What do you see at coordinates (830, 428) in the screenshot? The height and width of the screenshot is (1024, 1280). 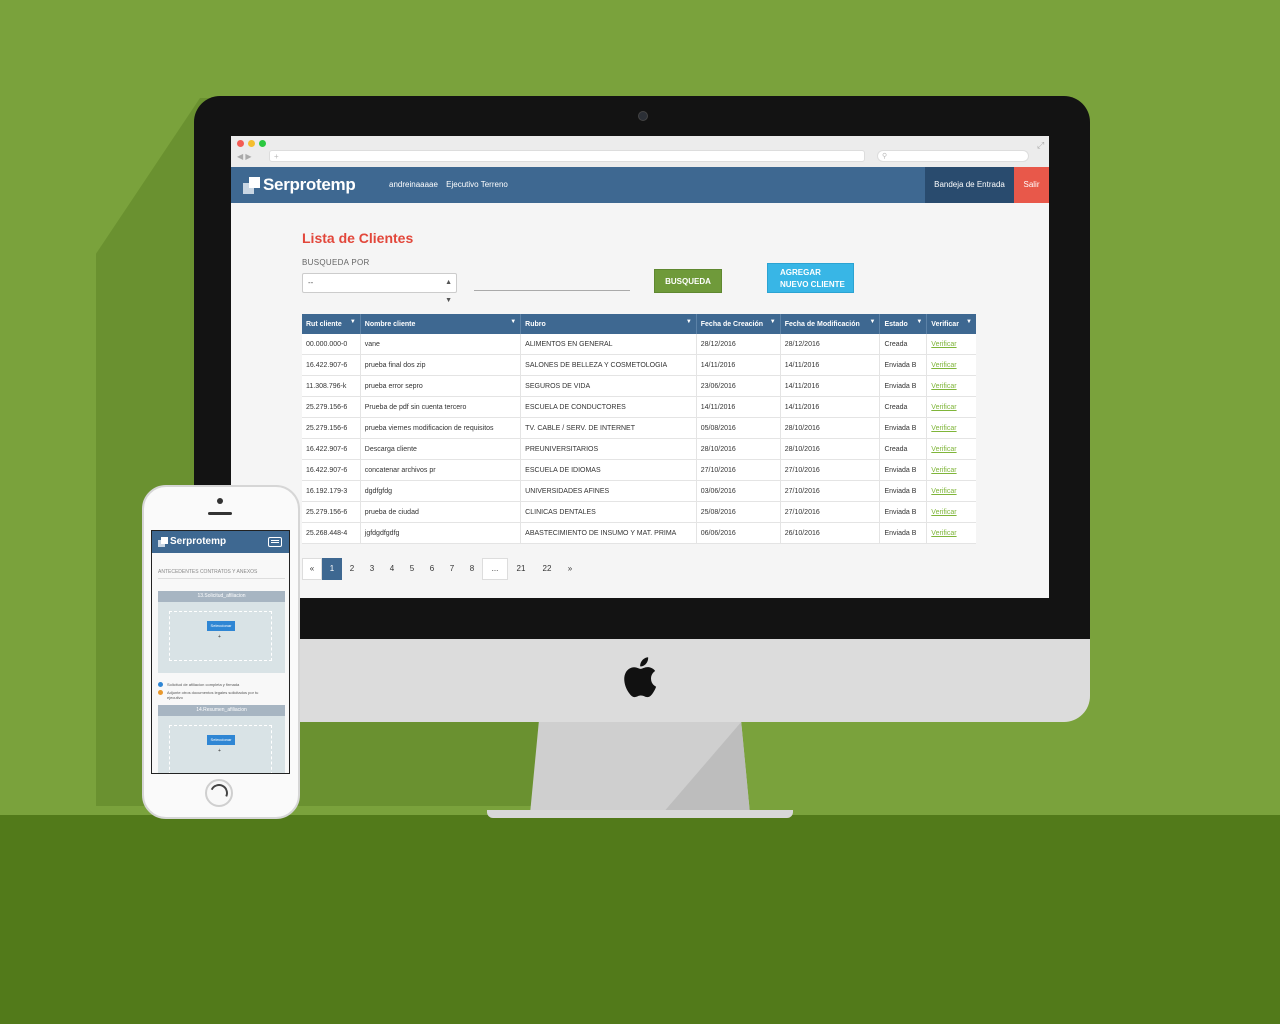 I see `table-cell: 28/10/2016` at bounding box center [830, 428].